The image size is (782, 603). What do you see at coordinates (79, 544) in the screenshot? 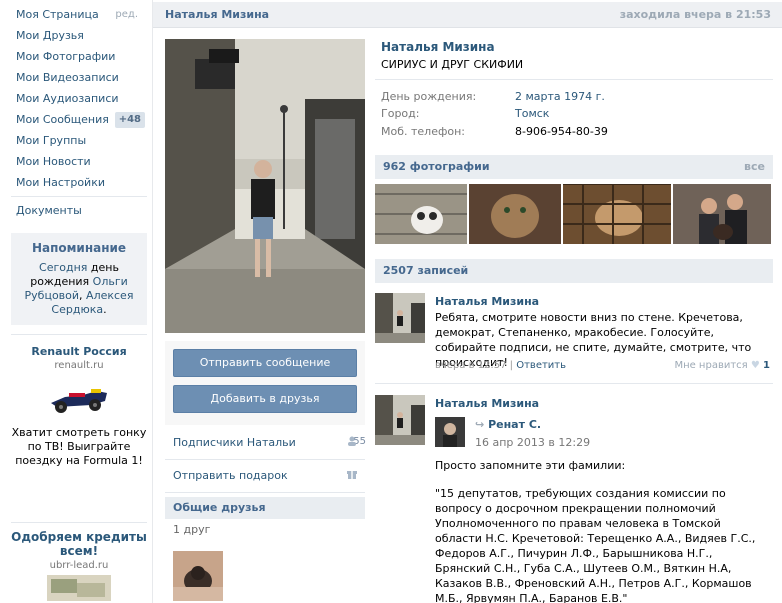
I see `ad-title: Одобряем кредиты всем!` at bounding box center [79, 544].